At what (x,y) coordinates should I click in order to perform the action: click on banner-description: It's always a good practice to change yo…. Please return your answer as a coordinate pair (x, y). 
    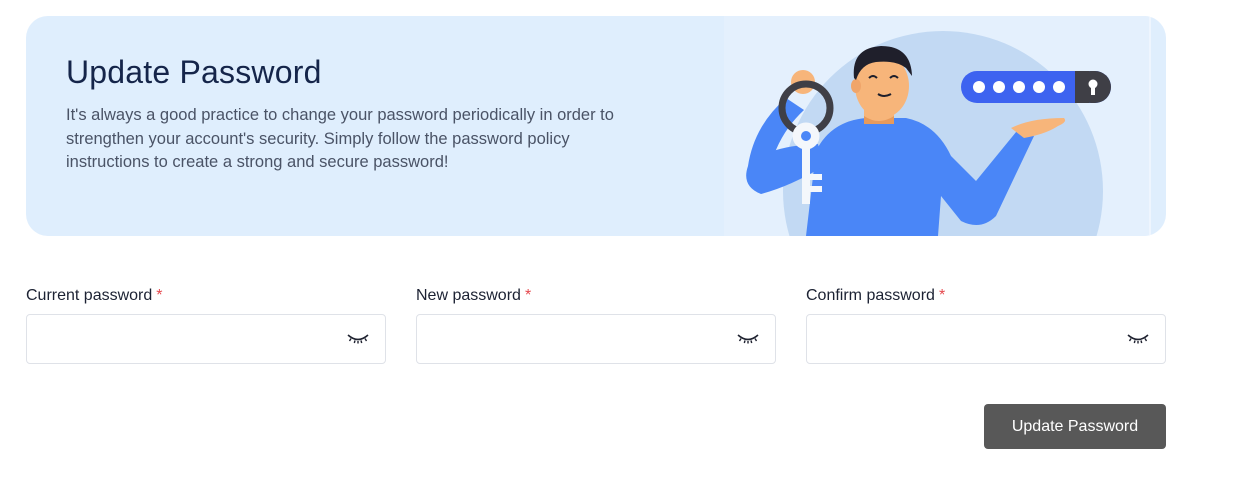
    Looking at the image, I should click on (340, 138).